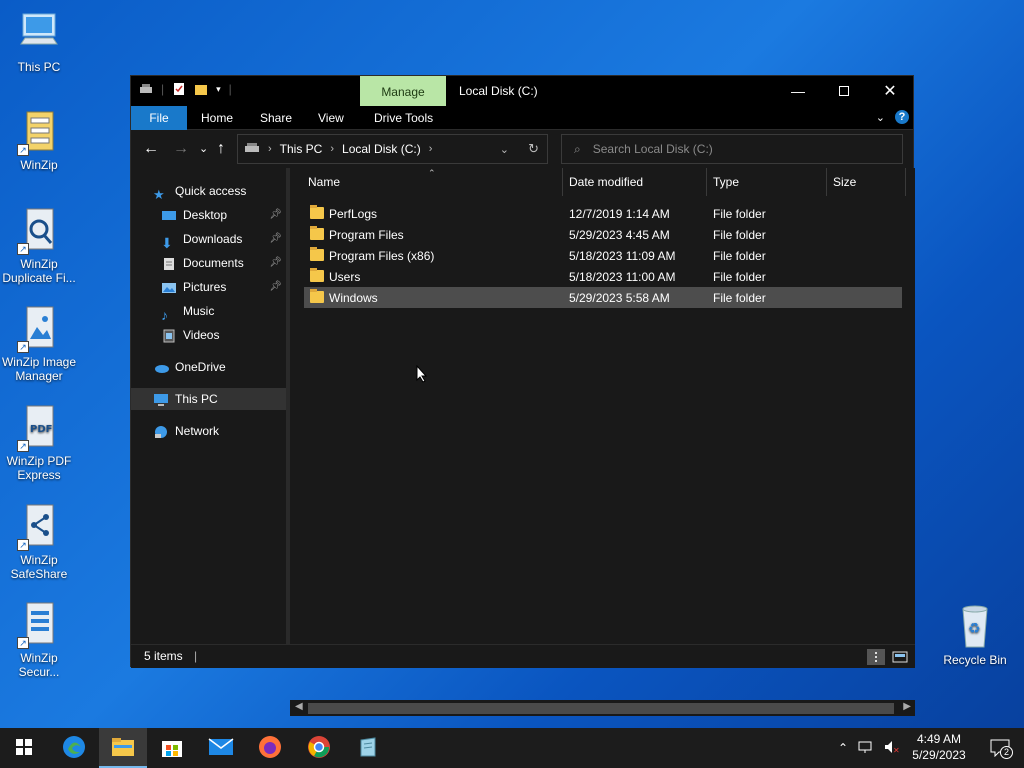 Image resolution: width=1024 pixels, height=768 pixels. I want to click on desktop-icon-recycle-bin: ♻ Recycle Bin, so click(975, 635).